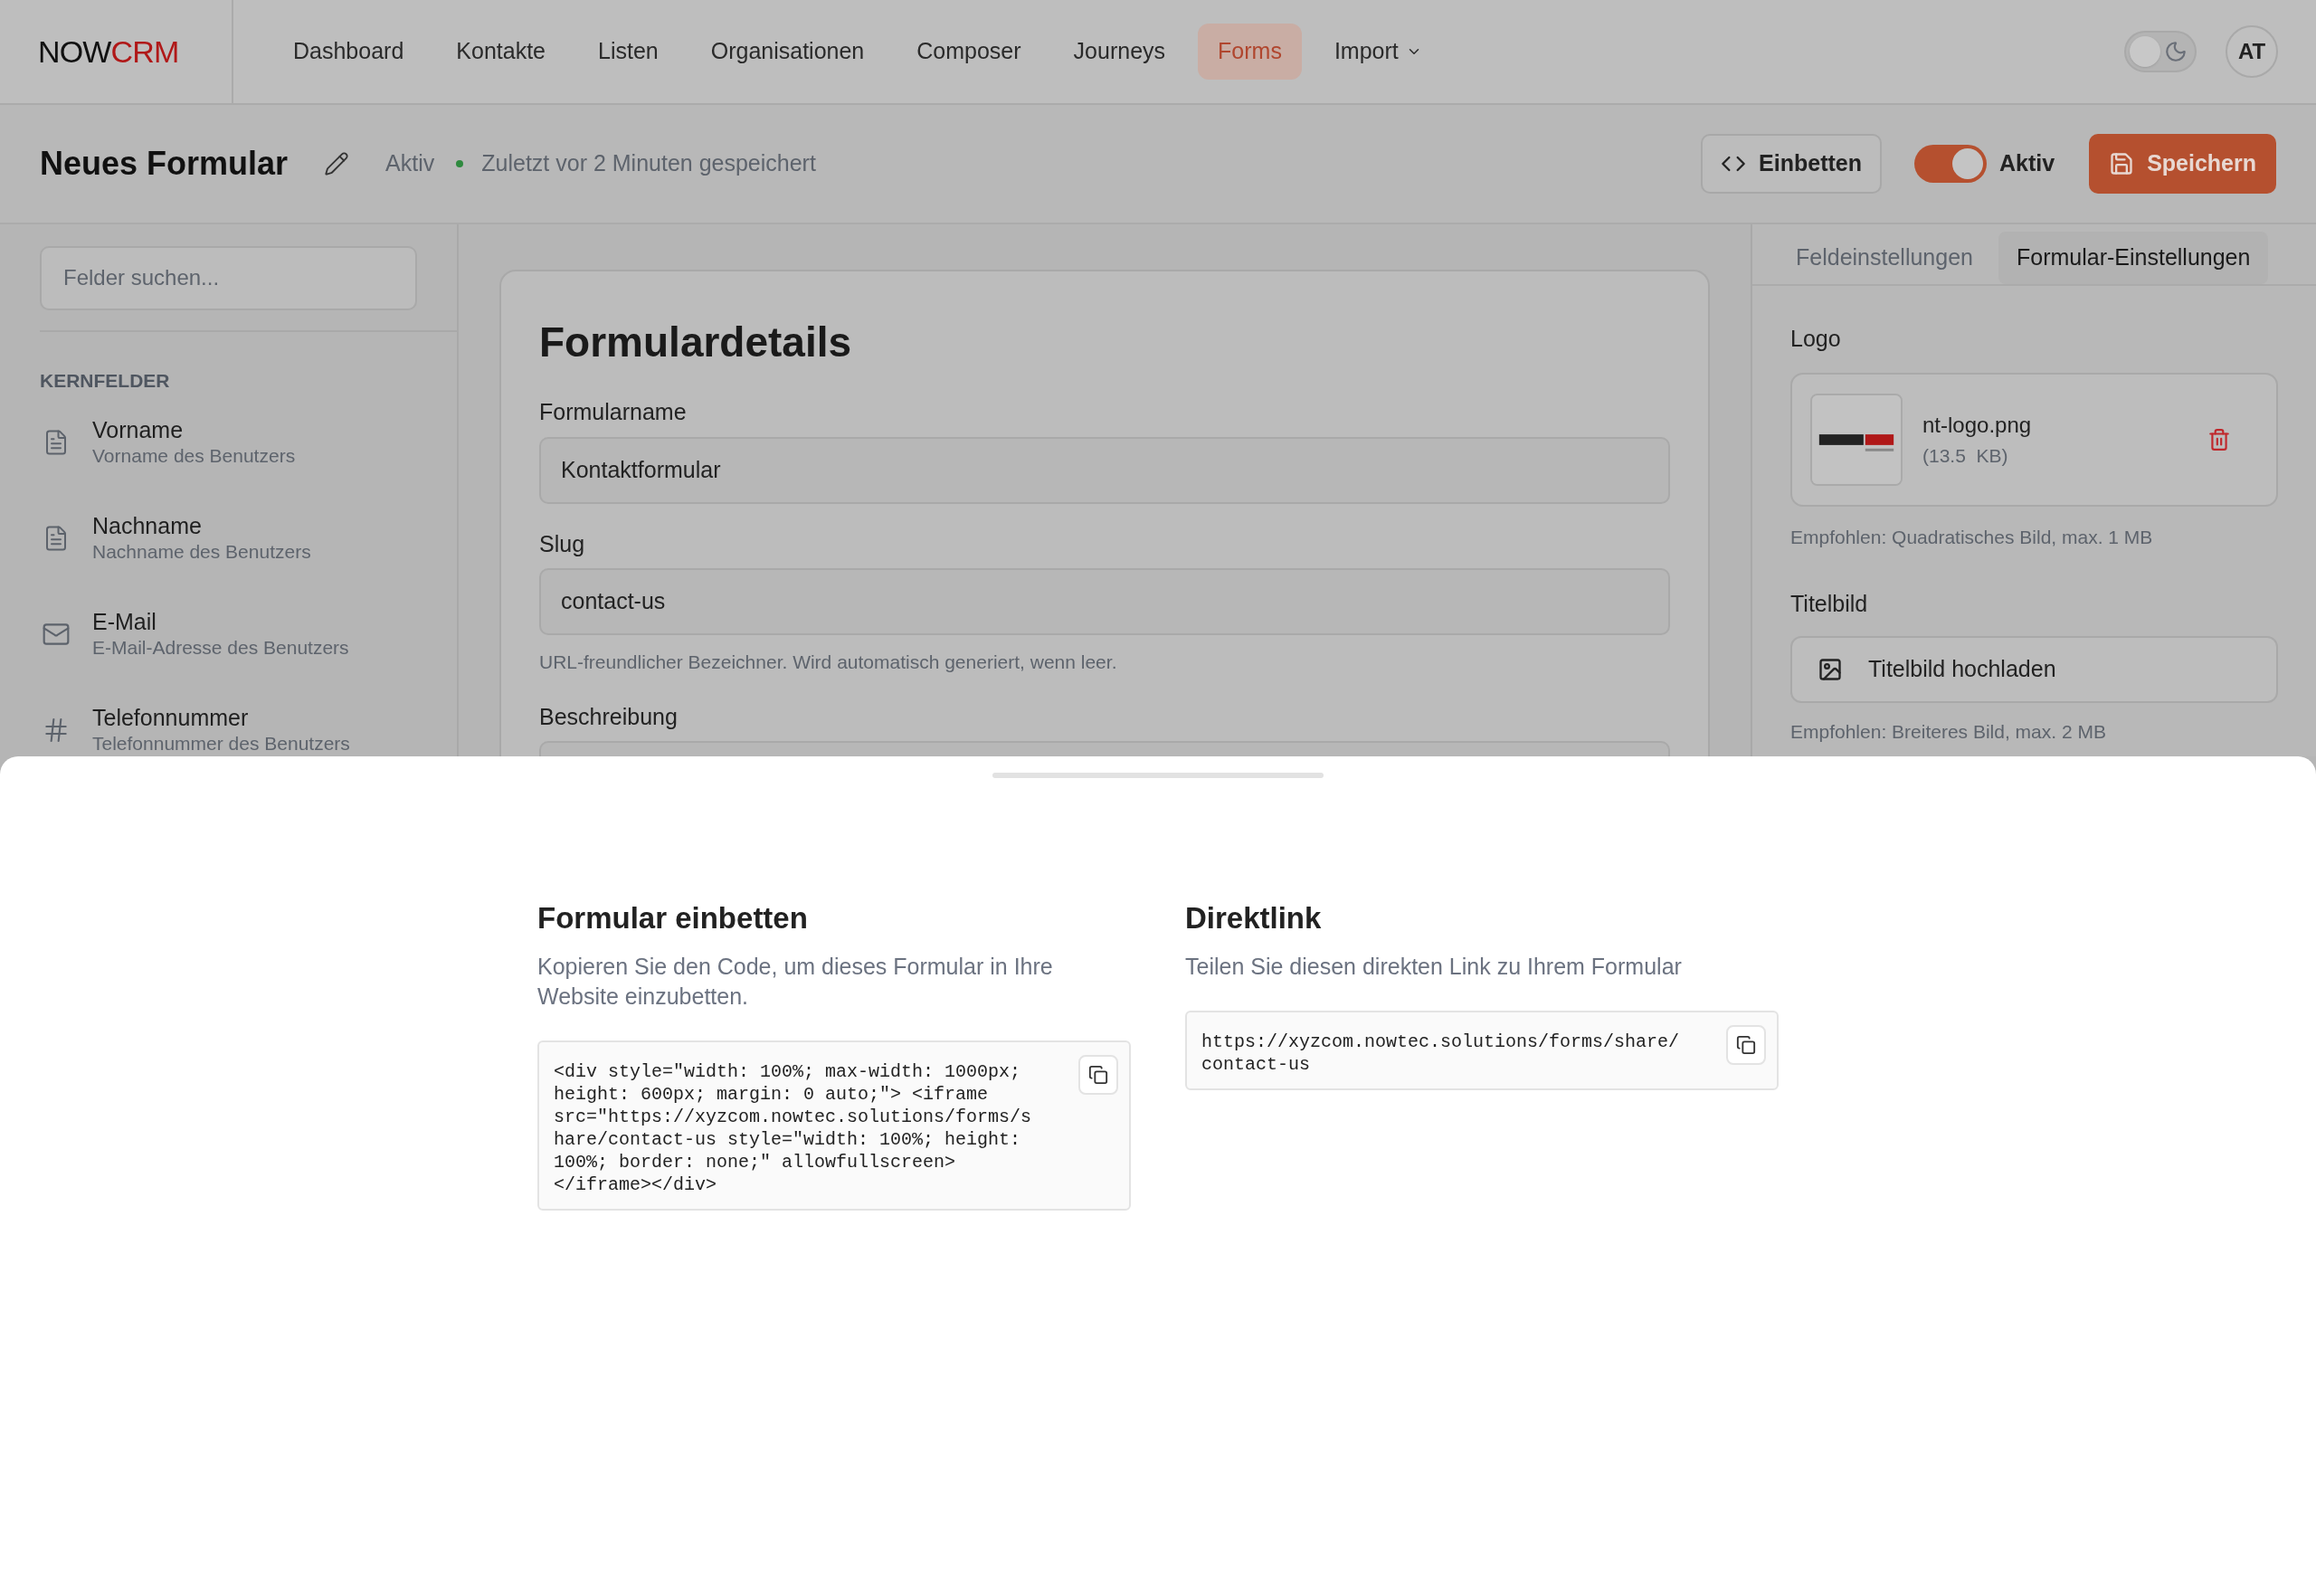  What do you see at coordinates (793, 1127) in the screenshot?
I see `code-text: <div style="width: 100%; max-width: 1000px; height: 600px; margin: 0 auto;"> <iframe src="https://xyzcom.nowtec.solutions/forms/share/contact-us style="width: 100%; height: 100%; border: none;" allowfullscreen></iframe></div>` at bounding box center [793, 1127].